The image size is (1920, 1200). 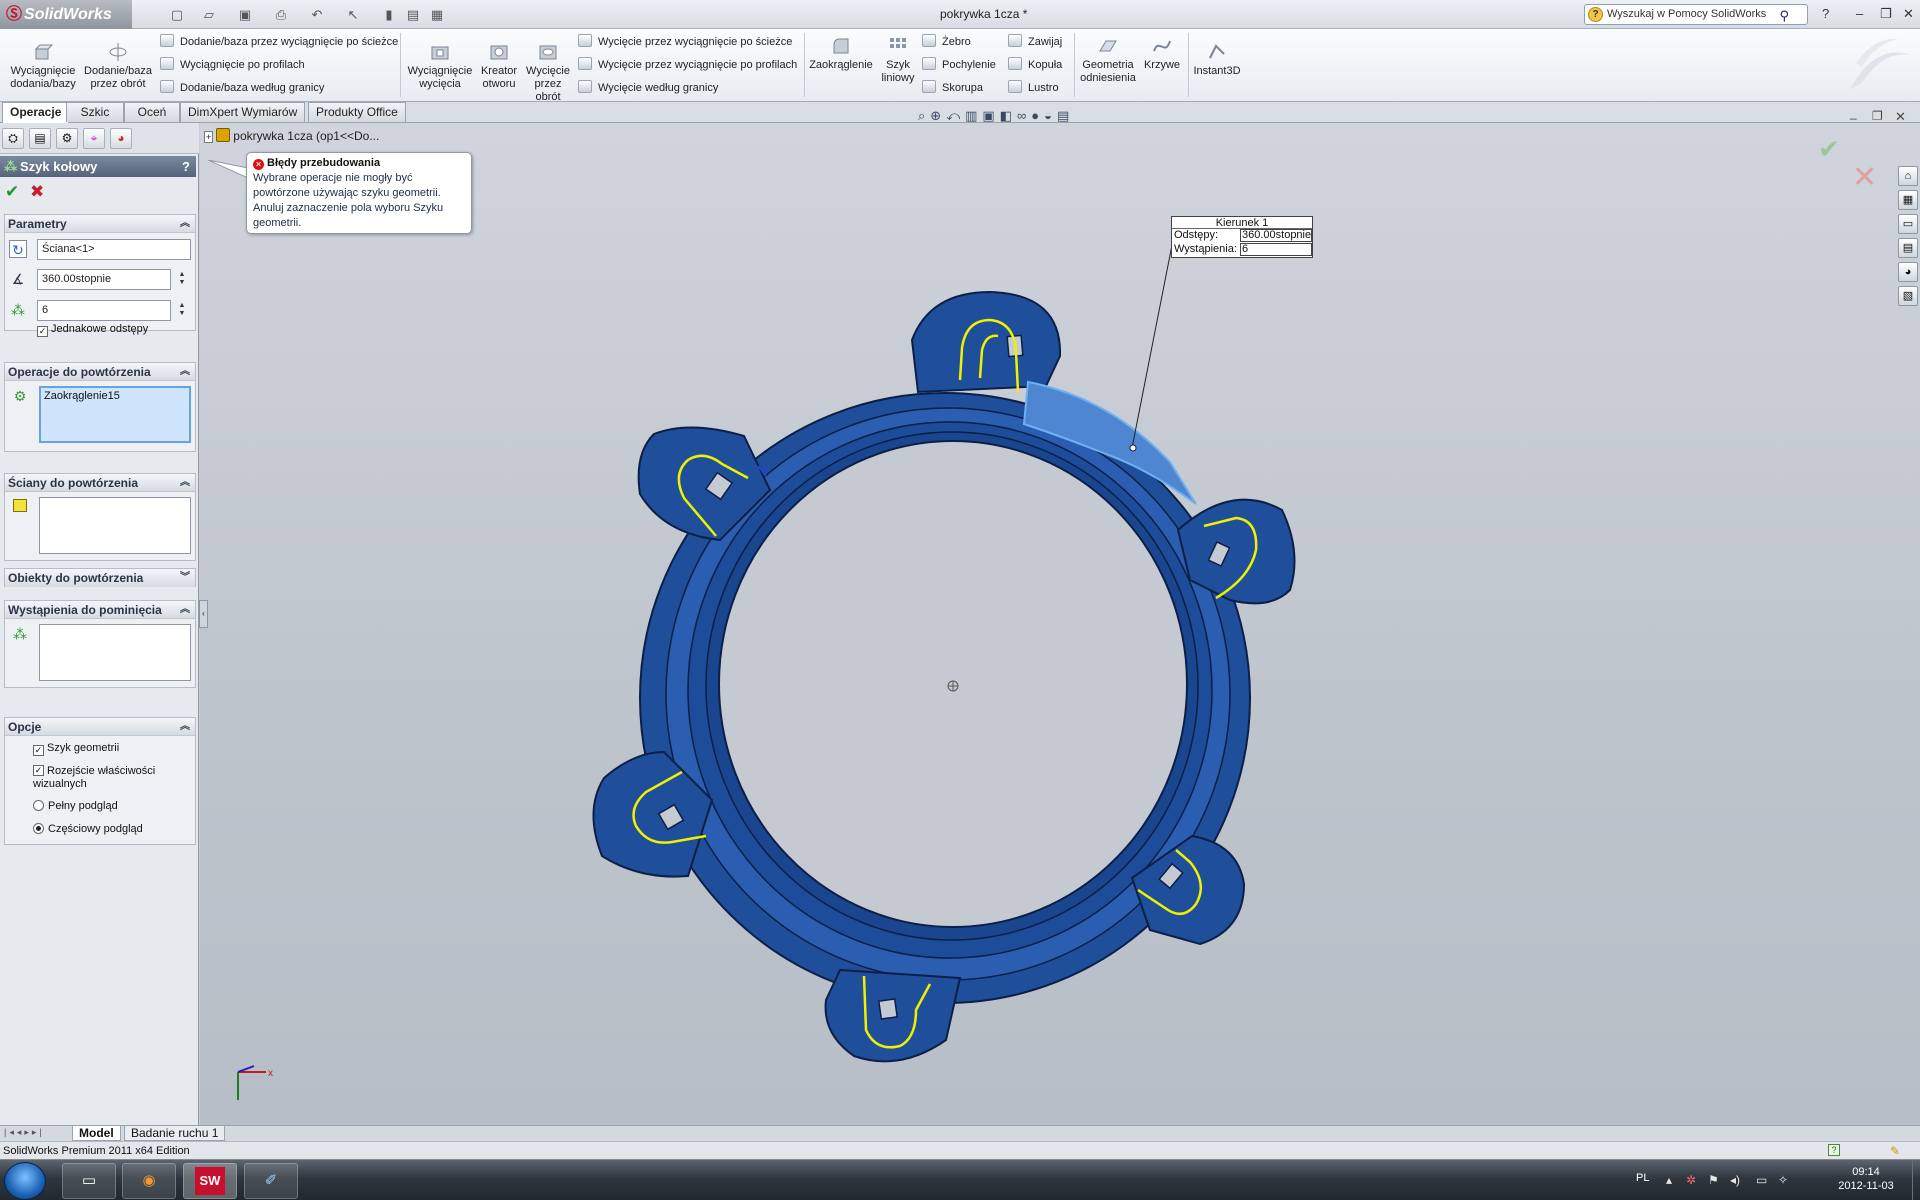 I want to click on new-document-icon: ▢, so click(x=177, y=14).